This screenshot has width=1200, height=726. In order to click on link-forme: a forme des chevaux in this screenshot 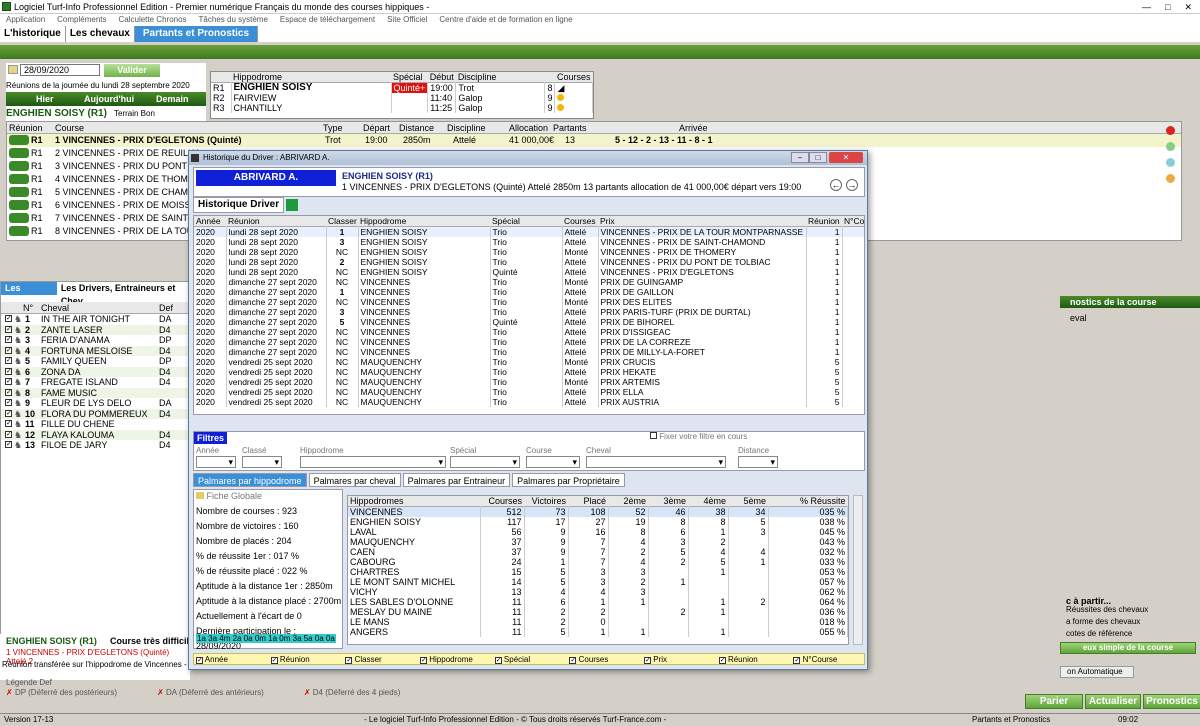, I will do `click(1133, 622)`.